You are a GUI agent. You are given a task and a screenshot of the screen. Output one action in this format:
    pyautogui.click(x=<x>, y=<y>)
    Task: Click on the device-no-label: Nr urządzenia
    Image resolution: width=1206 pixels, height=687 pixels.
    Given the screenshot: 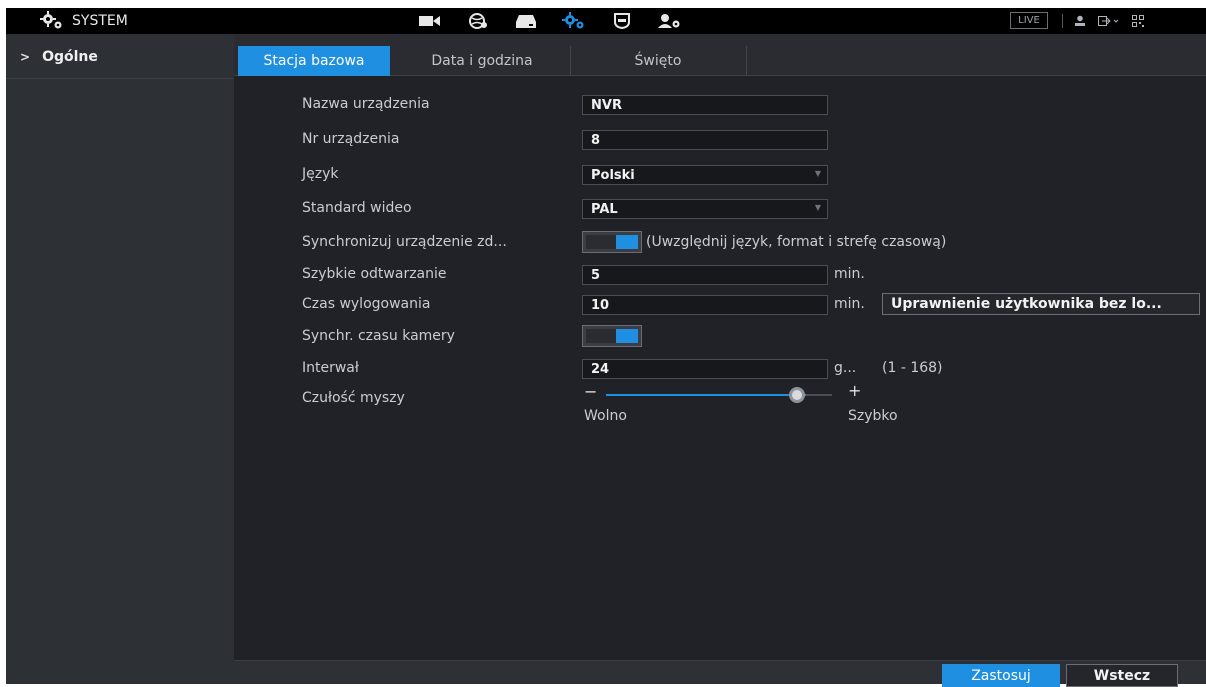 What is the action you would take?
    pyautogui.click(x=351, y=139)
    